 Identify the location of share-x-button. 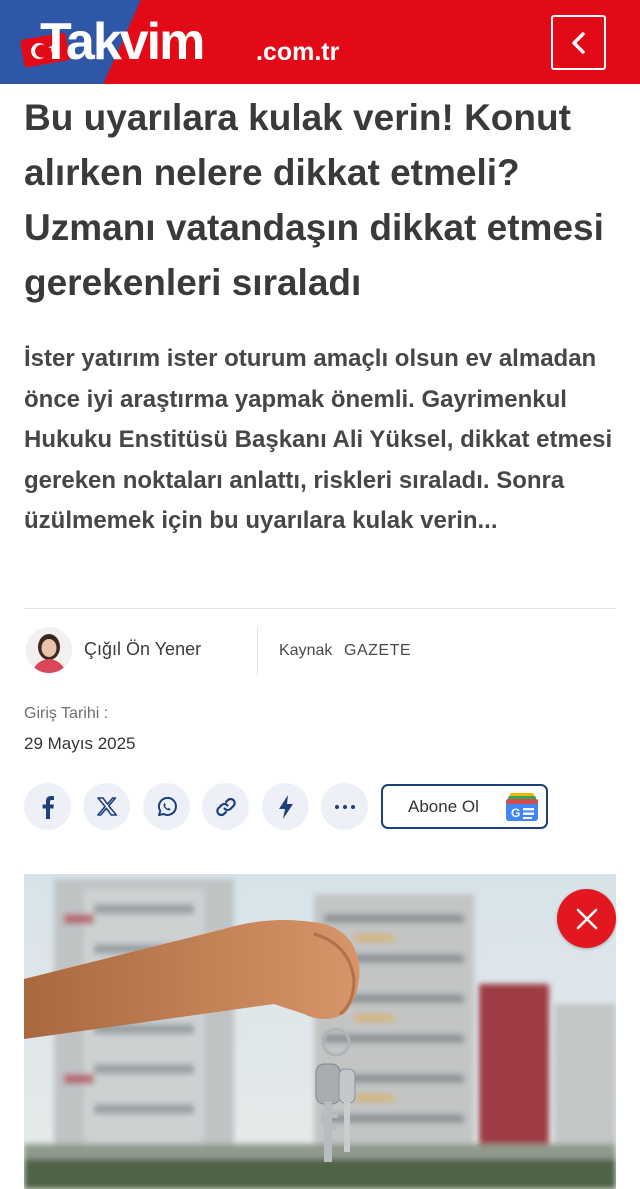
(106, 806).